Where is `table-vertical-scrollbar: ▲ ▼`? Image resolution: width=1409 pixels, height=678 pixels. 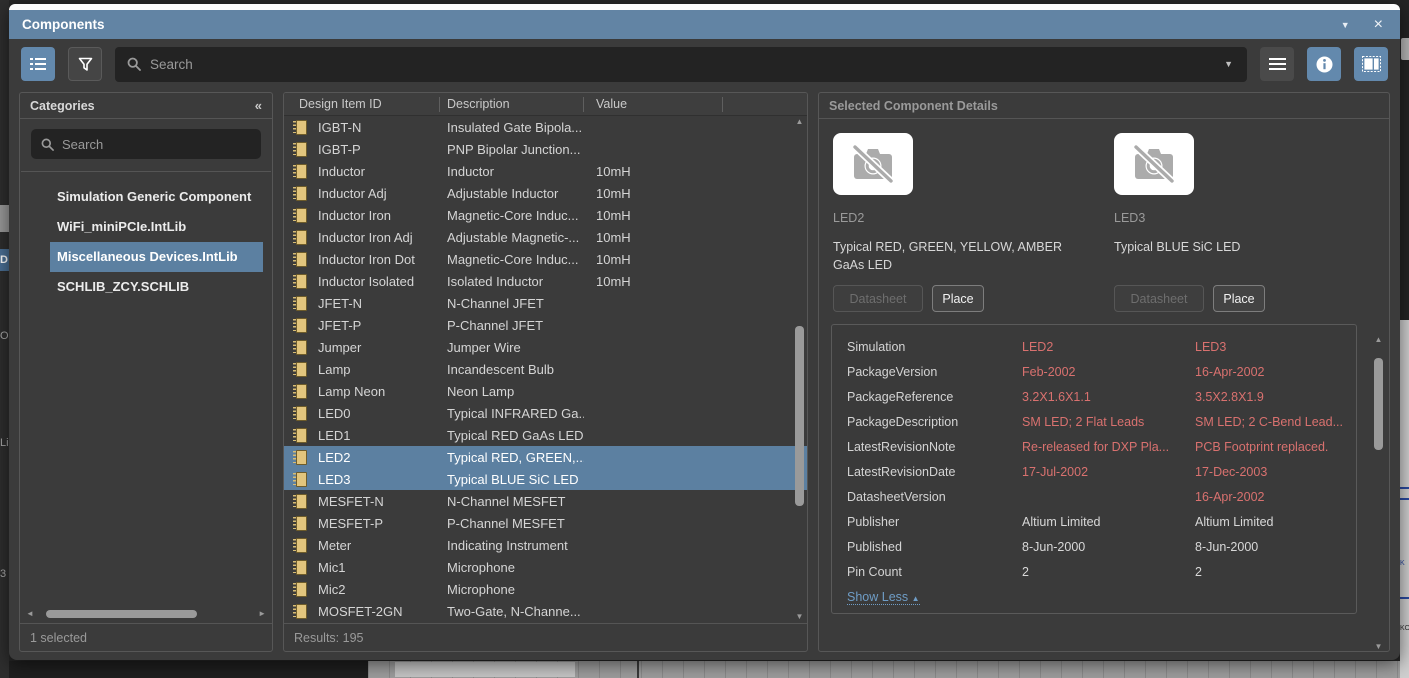
table-vertical-scrollbar: ▲ ▼ is located at coordinates (799, 369).